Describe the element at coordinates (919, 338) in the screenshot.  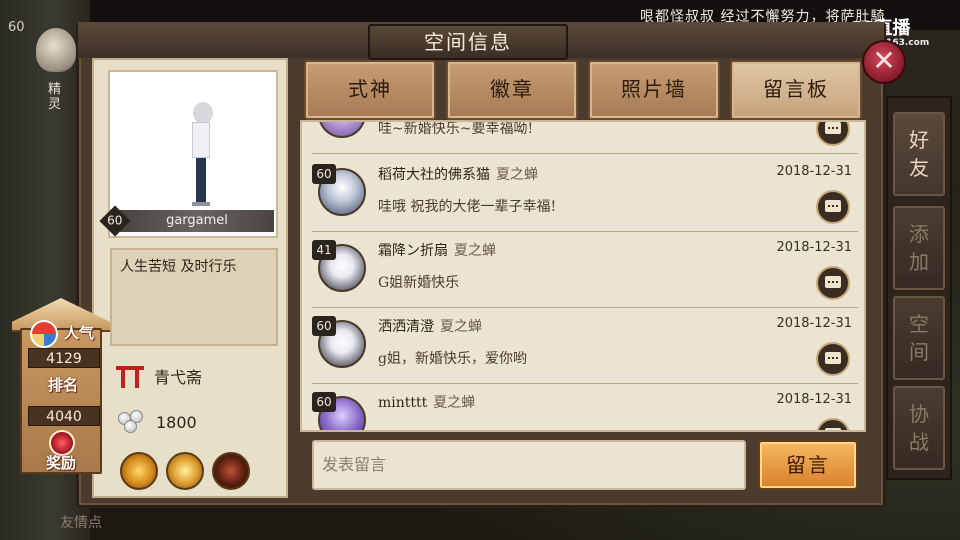
I see `side-tab-space: 空间` at that location.